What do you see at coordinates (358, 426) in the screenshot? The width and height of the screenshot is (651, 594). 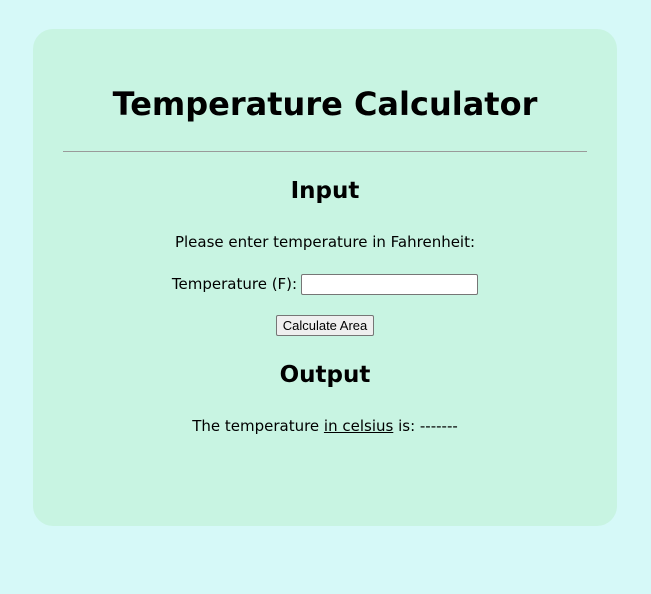 I see `result-unit-emphasis: in celsius` at bounding box center [358, 426].